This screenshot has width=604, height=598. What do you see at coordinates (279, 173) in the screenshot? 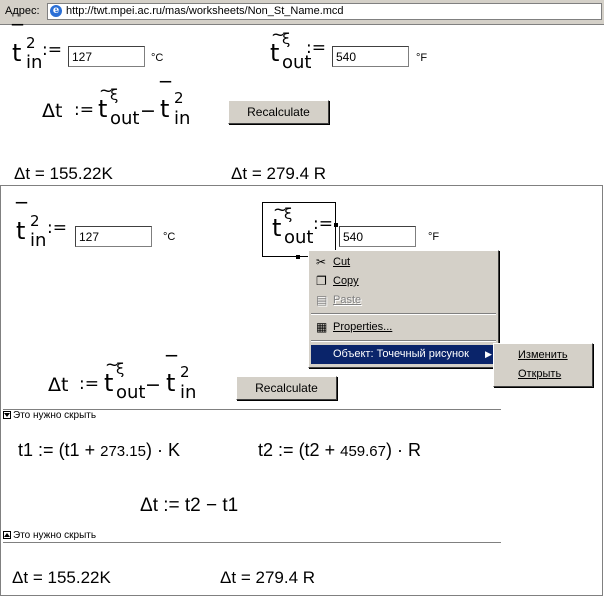
I see `result-delta-r: Δt = 279.4 R` at bounding box center [279, 173].